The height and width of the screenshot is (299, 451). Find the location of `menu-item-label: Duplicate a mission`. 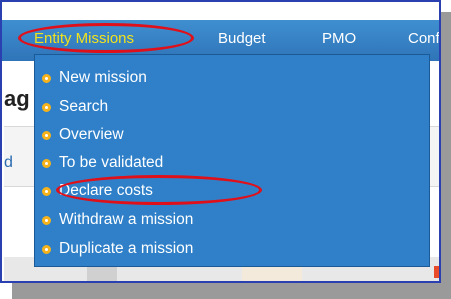

menu-item-label: Duplicate a mission is located at coordinates (126, 248).